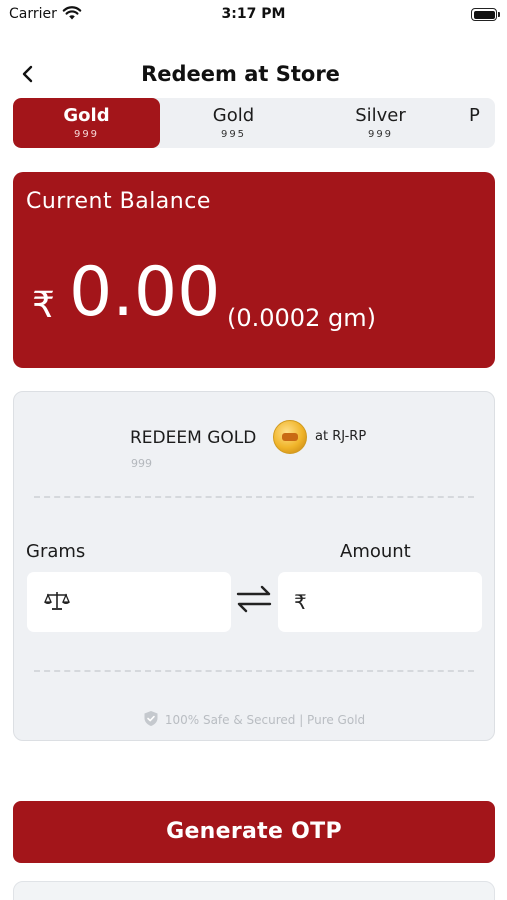  What do you see at coordinates (118, 201) in the screenshot?
I see `balance-title: Current Balance` at bounding box center [118, 201].